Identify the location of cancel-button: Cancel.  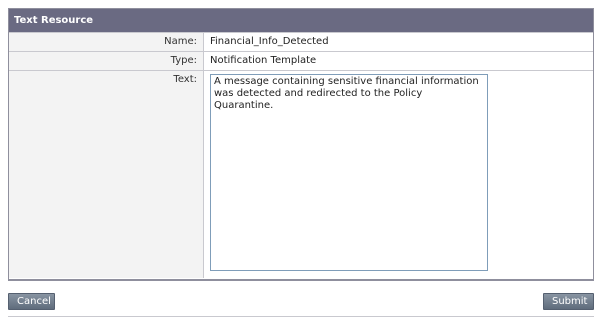
(31, 301).